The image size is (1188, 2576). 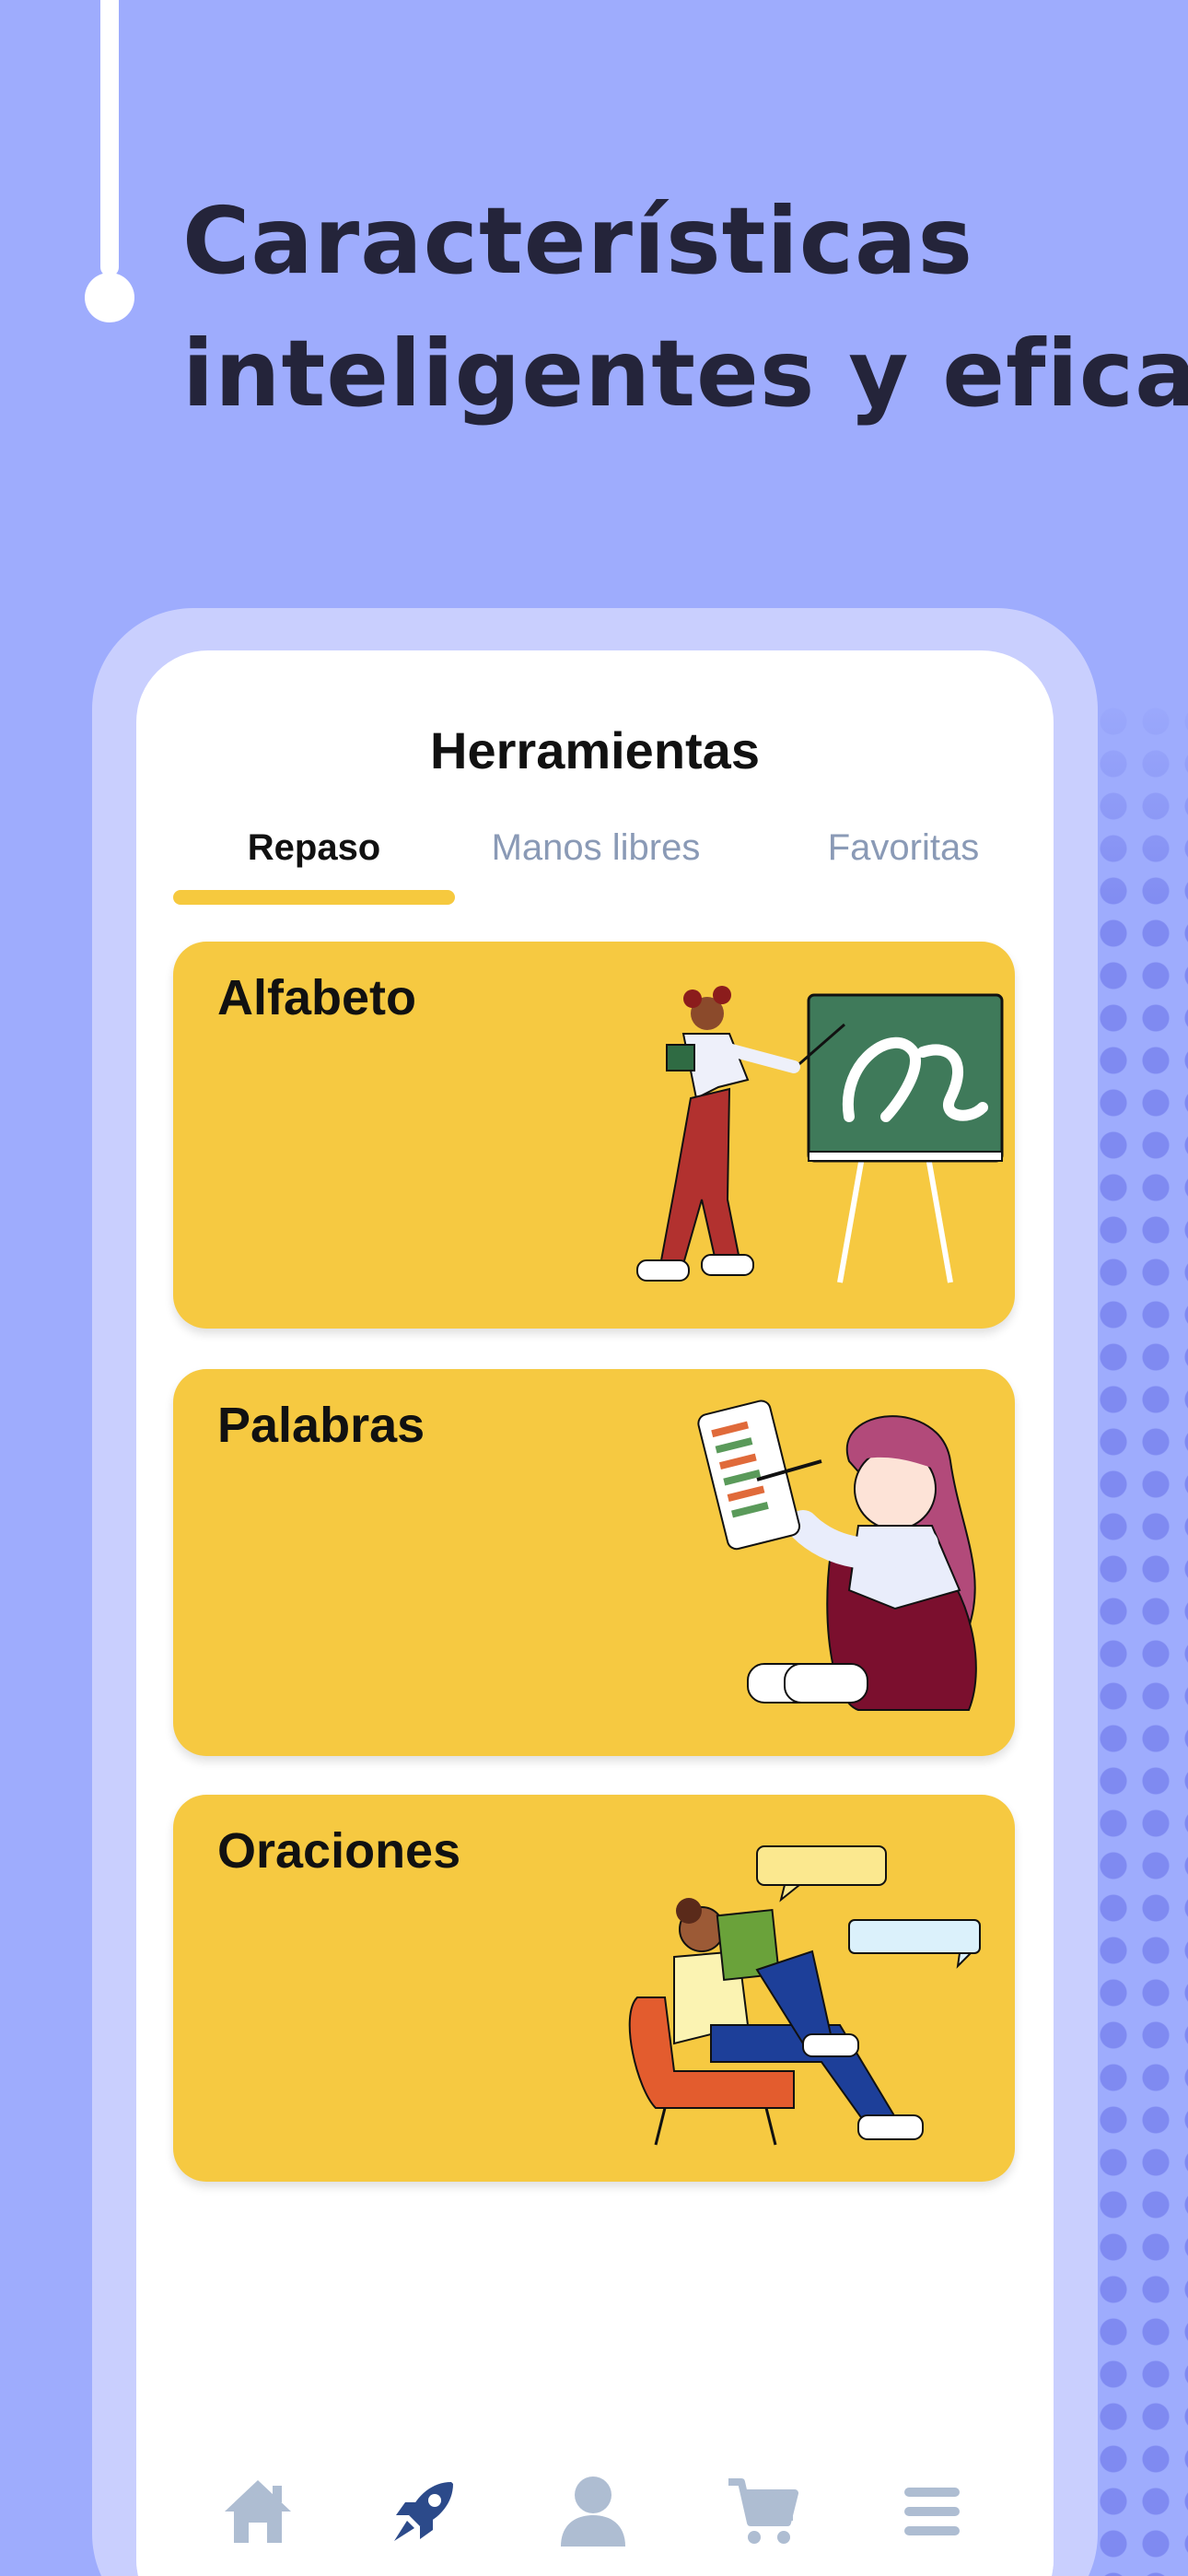 What do you see at coordinates (594, 1136) in the screenshot?
I see `card-alfabeto: Alfabeto` at bounding box center [594, 1136].